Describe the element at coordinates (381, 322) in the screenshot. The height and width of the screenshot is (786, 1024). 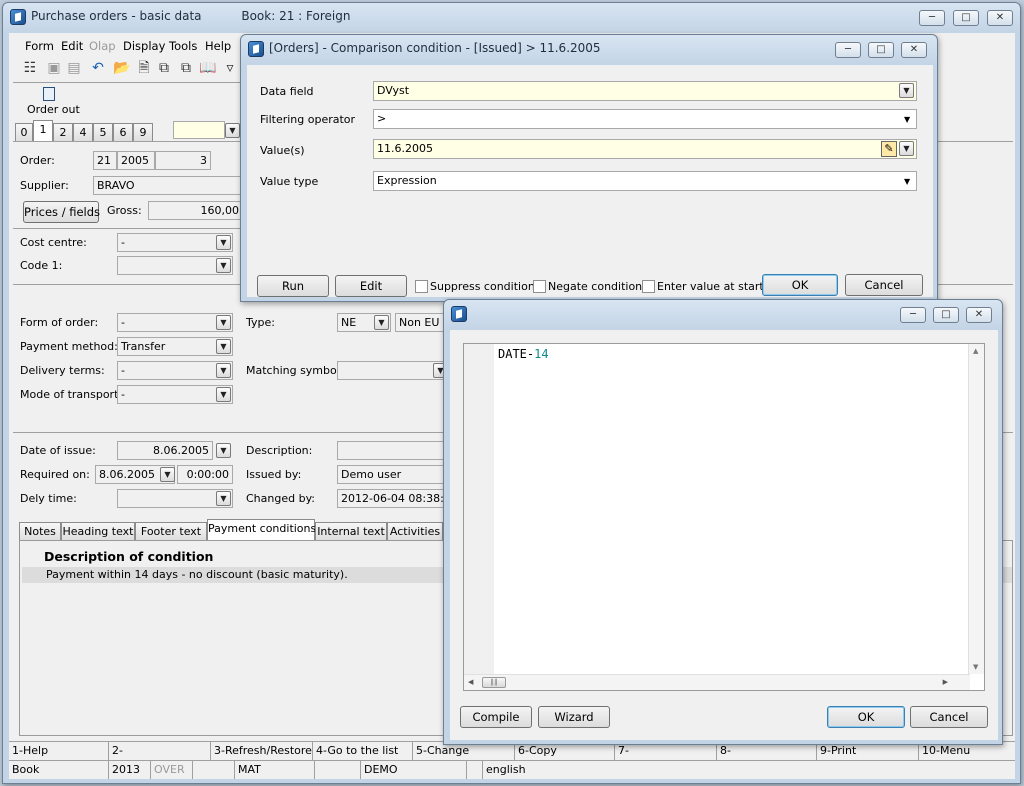
I see `type-dropdown: ▼` at that location.